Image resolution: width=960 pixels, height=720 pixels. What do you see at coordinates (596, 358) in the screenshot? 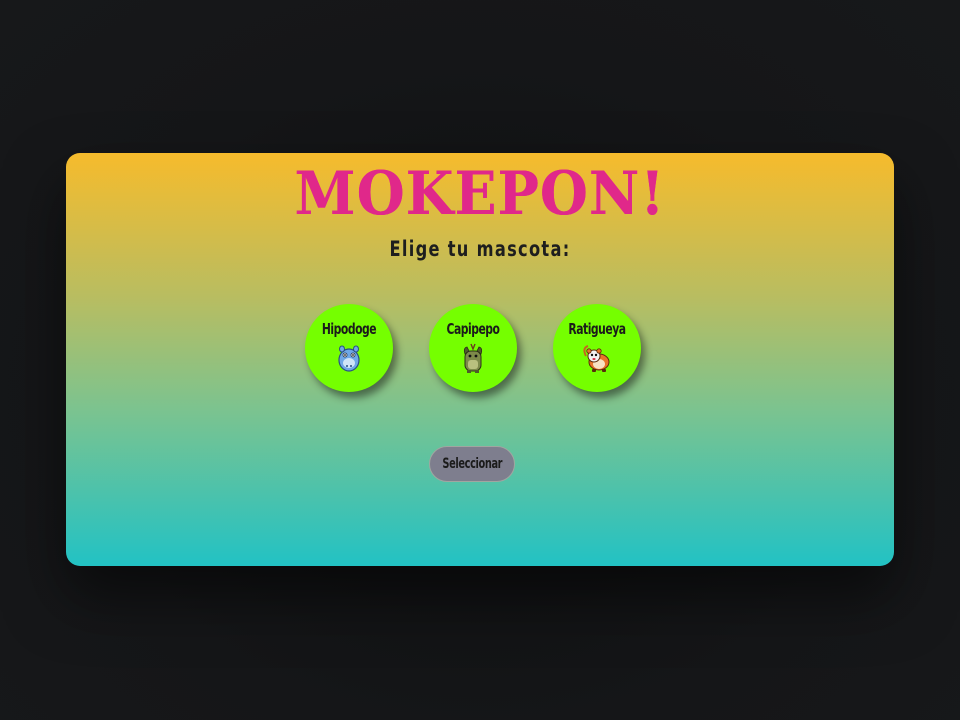
I see `ratigueya-icon` at bounding box center [596, 358].